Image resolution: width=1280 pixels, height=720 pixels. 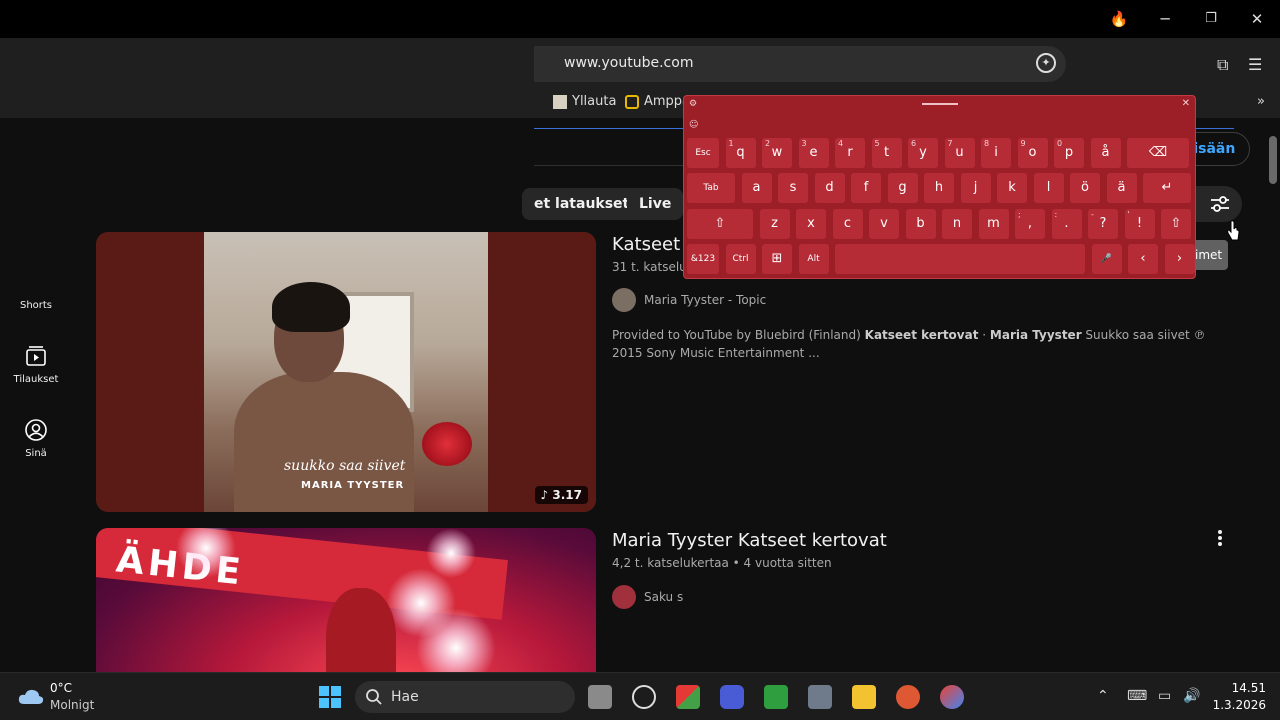 I want to click on video-title: Maria Tyyster Katseet kertovat, so click(x=749, y=540).